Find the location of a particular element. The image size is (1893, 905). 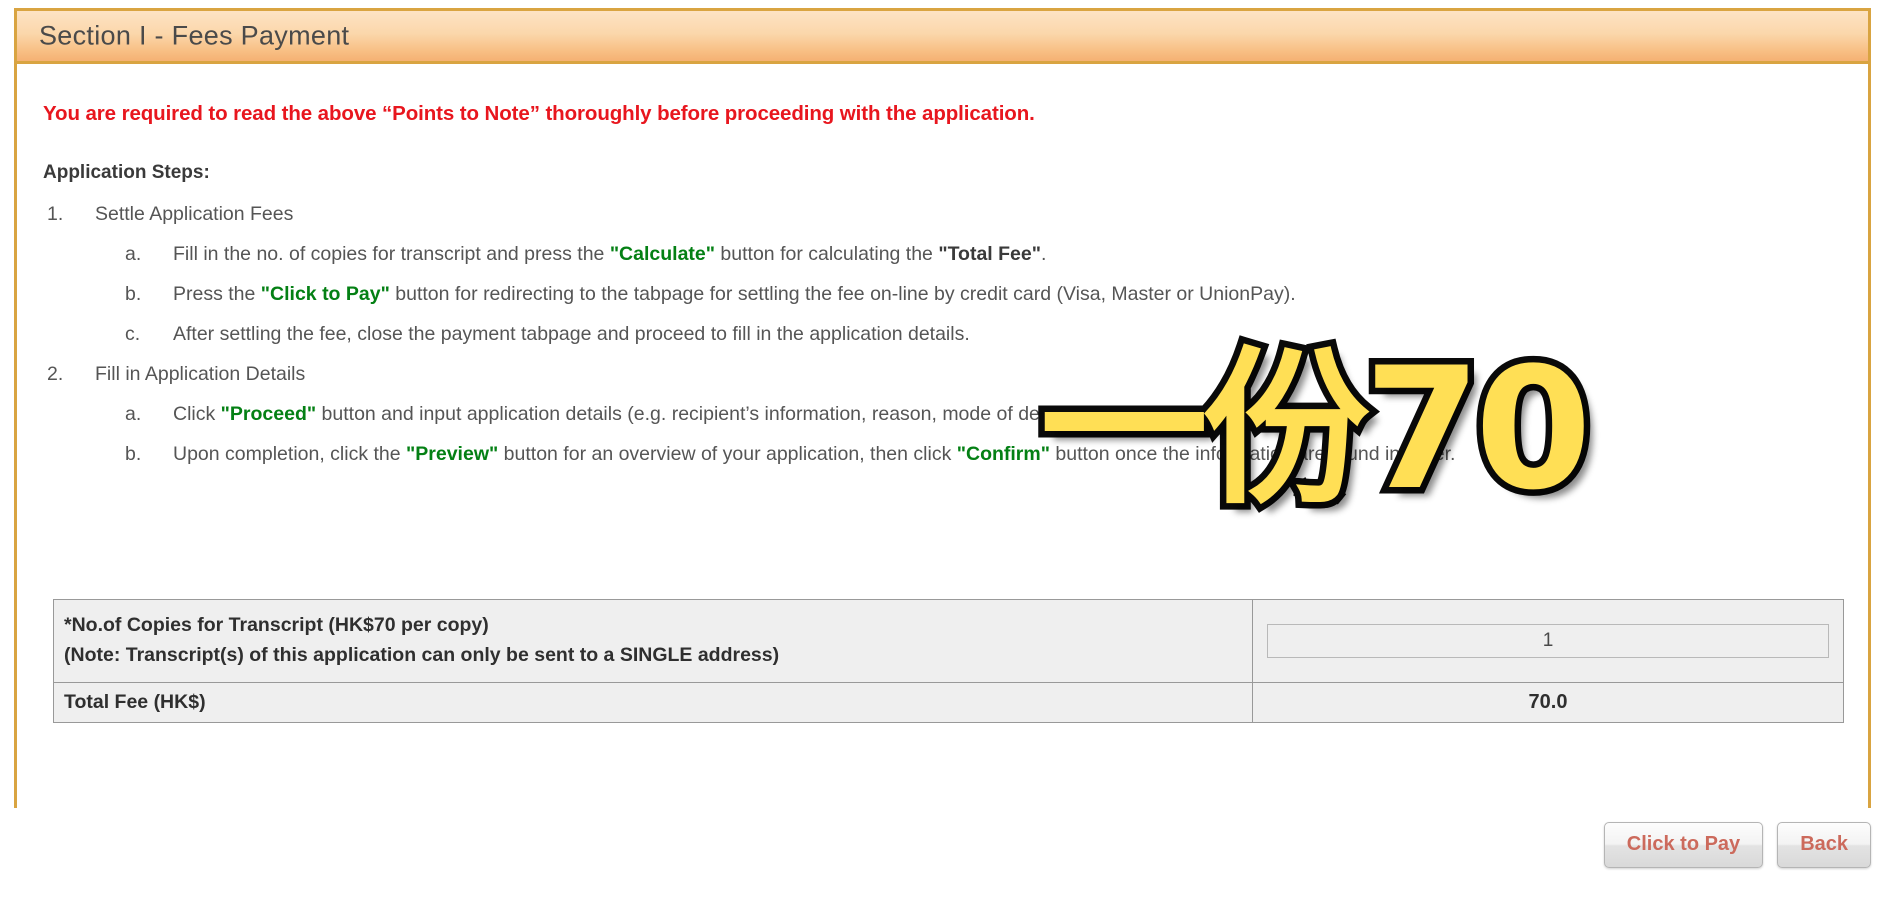

fee-row-value: 70.0 is located at coordinates (1548, 702).